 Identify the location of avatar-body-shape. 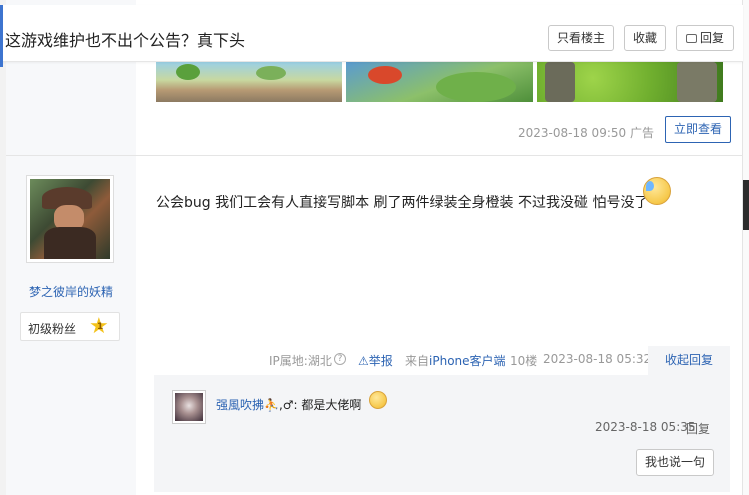
(70, 243).